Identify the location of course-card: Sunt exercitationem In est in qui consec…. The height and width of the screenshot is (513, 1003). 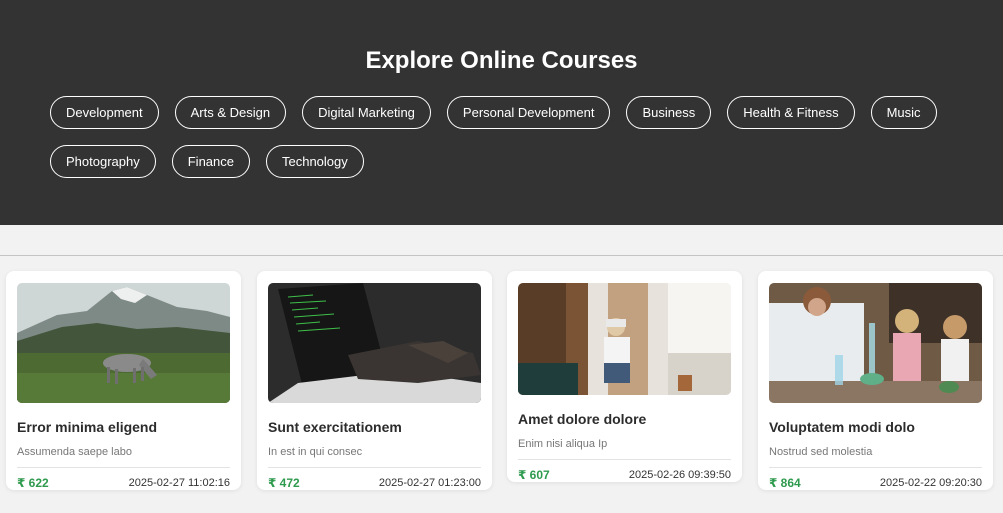
(374, 380).